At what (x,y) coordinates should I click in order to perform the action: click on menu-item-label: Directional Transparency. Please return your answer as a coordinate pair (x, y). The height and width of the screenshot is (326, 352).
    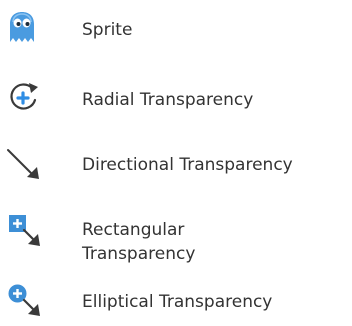
    Looking at the image, I should click on (187, 165).